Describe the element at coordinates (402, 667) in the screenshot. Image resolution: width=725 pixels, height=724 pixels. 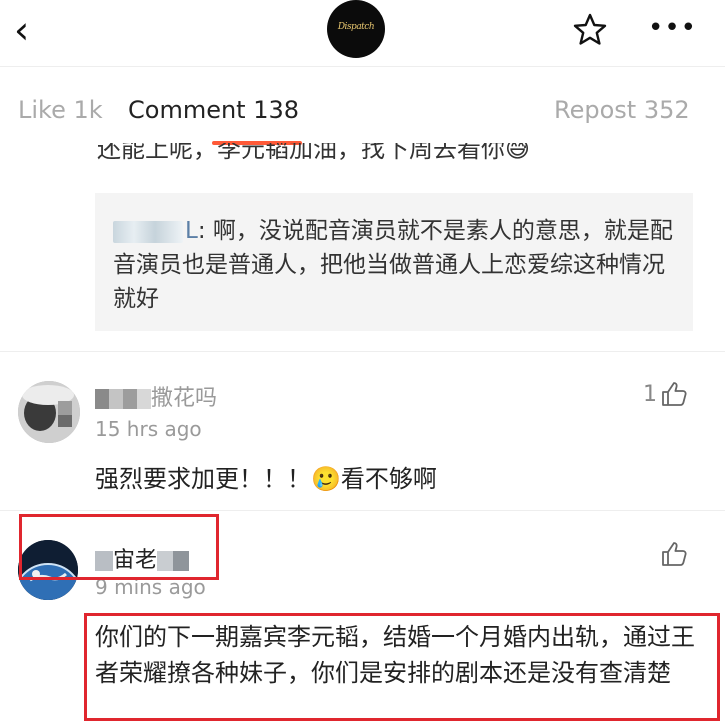
I see `annotation-box-comment` at that location.